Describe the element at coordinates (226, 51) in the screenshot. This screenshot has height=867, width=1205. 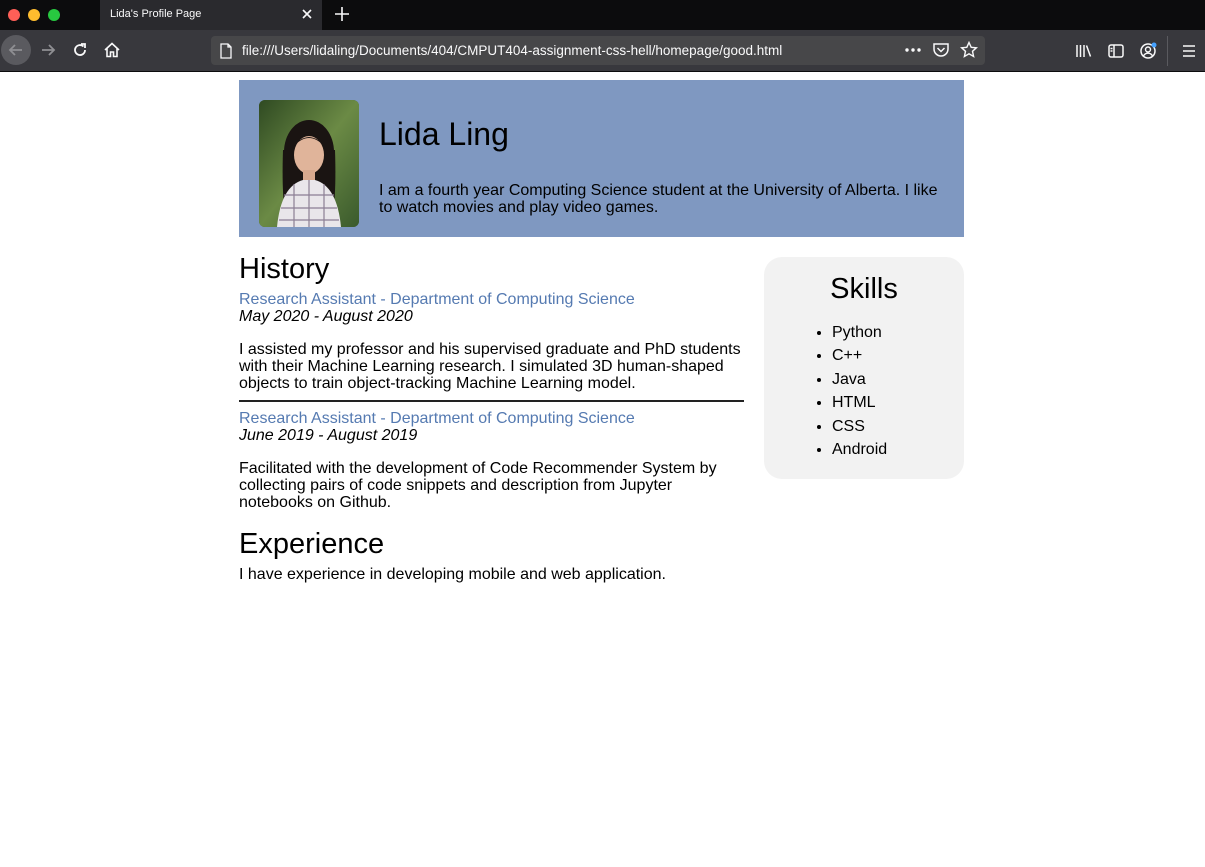
I see `page-icon` at that location.